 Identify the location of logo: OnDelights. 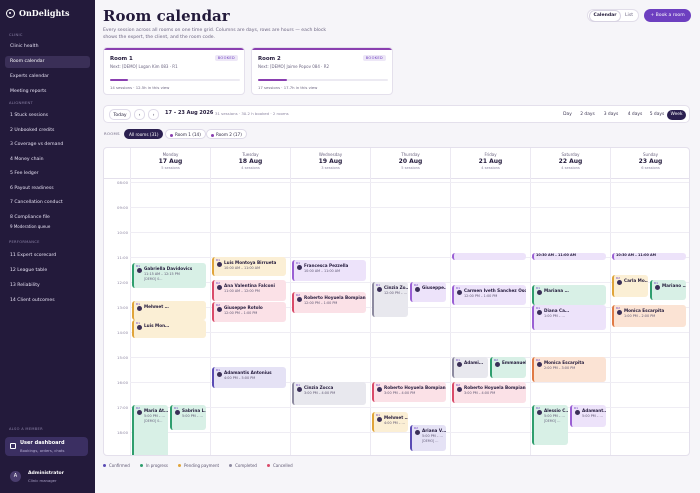
(38, 13).